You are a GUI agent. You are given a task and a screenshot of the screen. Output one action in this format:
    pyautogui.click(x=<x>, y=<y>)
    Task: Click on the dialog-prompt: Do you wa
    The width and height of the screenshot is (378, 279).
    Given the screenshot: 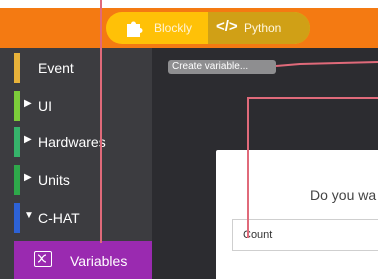 What is the action you would take?
    pyautogui.click(x=343, y=195)
    